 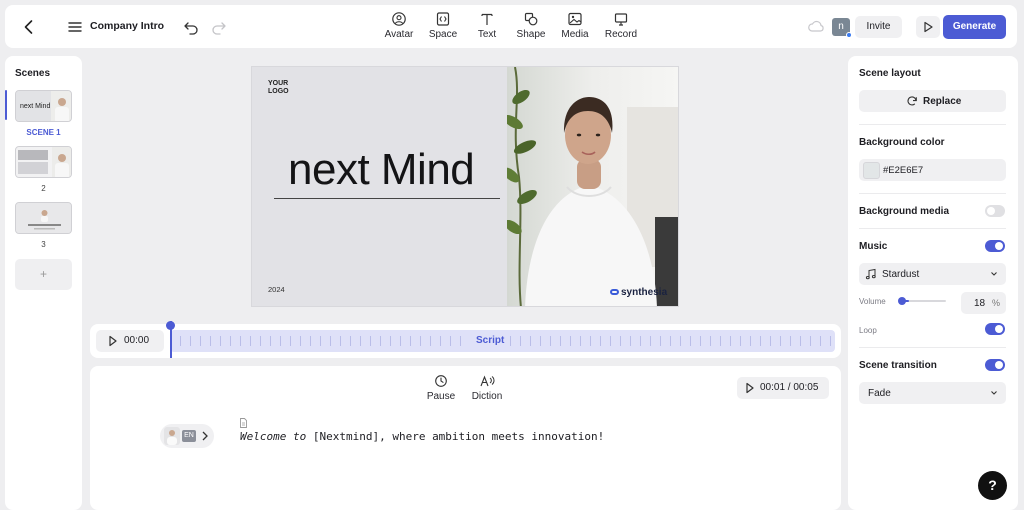 I want to click on cloud-sync-icon, so click(x=816, y=27).